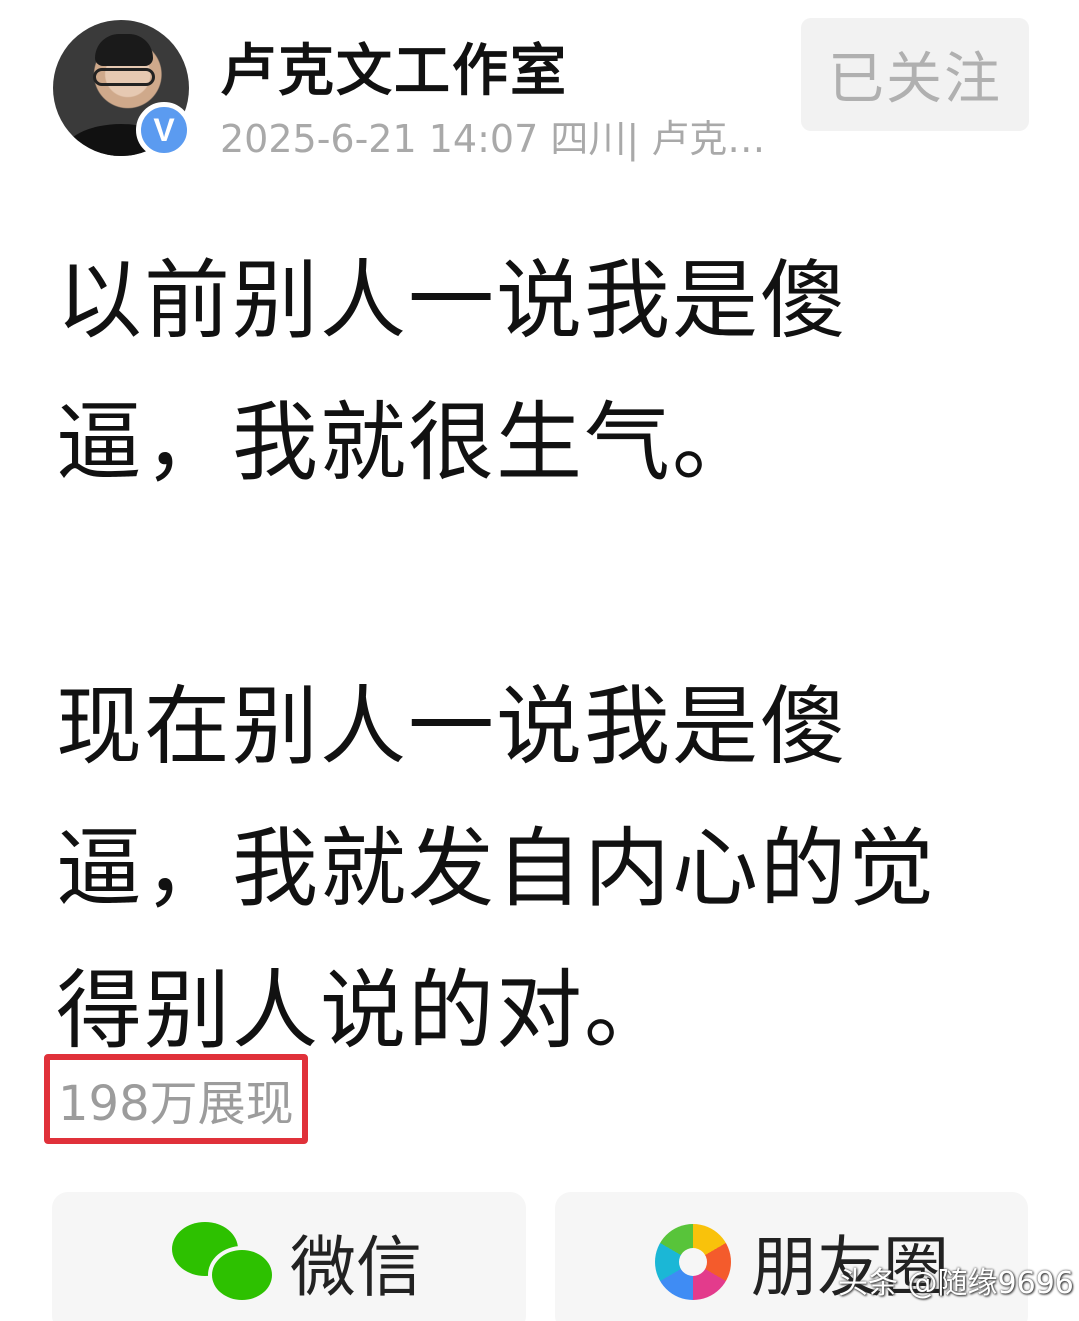  I want to click on post-line: 现在别人一说我是傻, so click(452, 727).